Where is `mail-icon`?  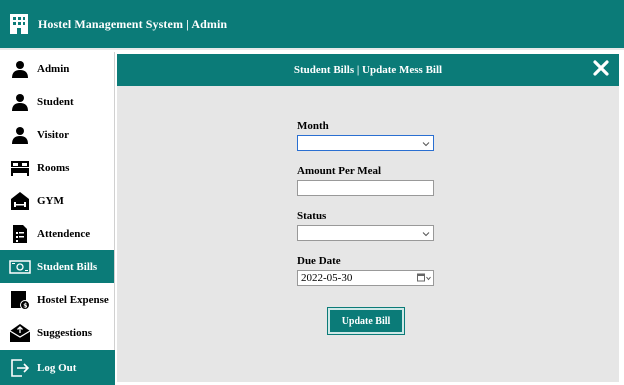
mail-icon is located at coordinates (20, 333).